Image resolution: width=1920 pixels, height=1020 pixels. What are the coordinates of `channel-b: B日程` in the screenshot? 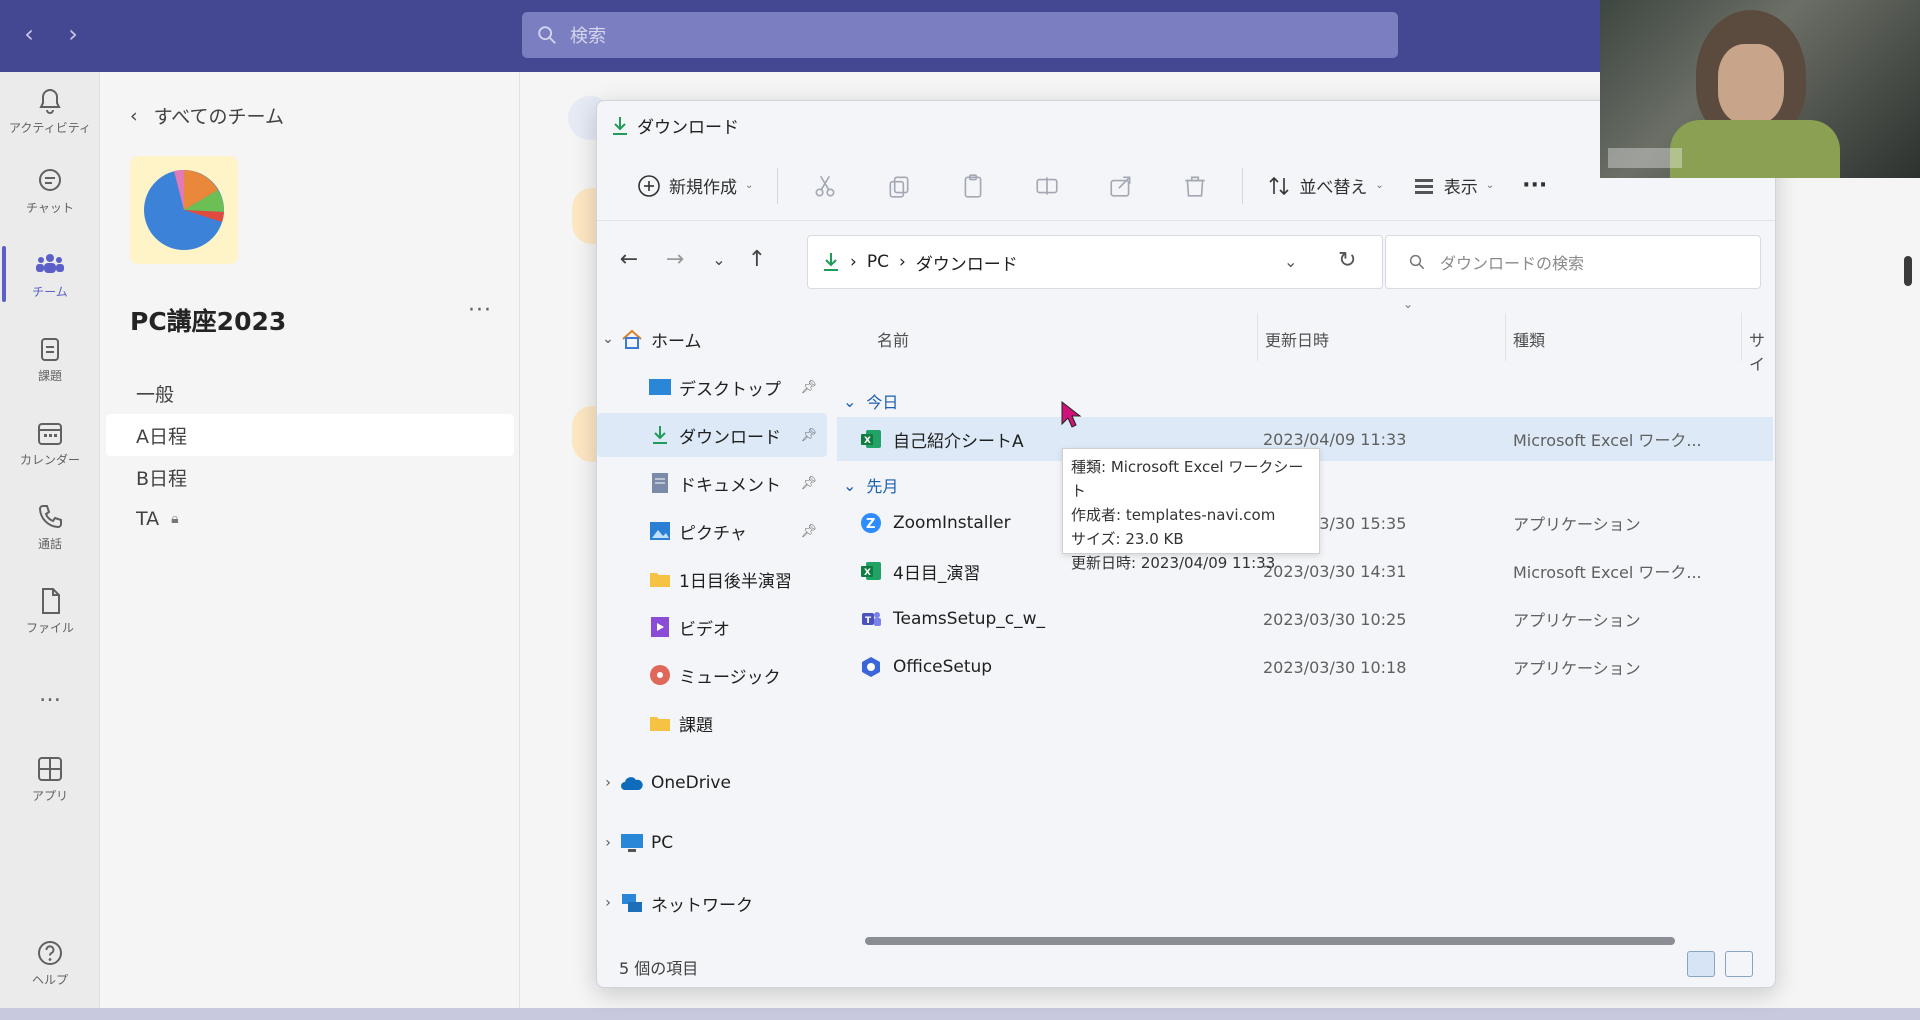 It's located at (310, 477).